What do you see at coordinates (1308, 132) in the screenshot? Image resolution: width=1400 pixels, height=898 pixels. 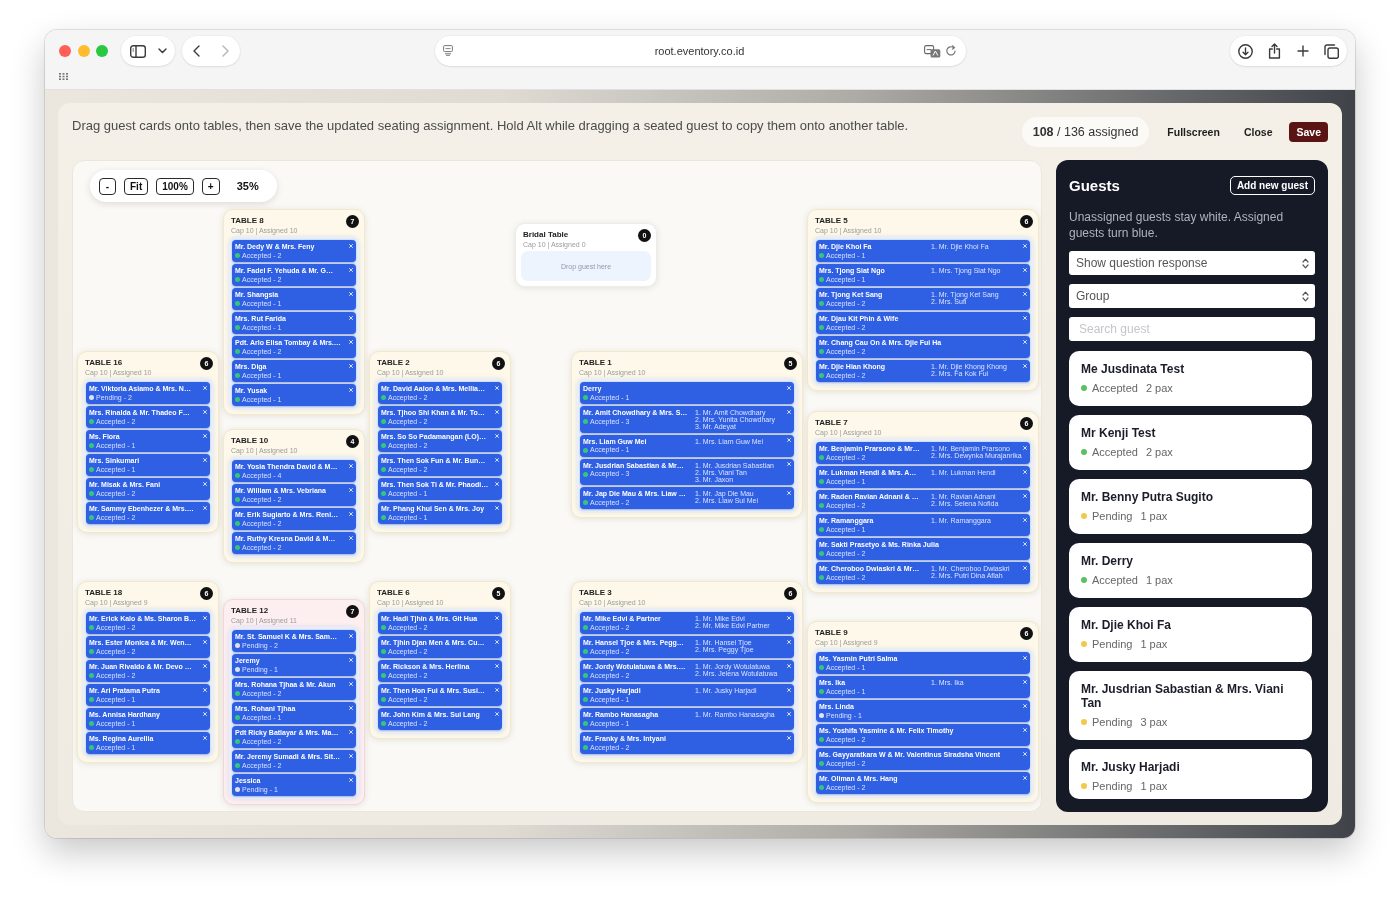 I see `save-button: Save` at bounding box center [1308, 132].